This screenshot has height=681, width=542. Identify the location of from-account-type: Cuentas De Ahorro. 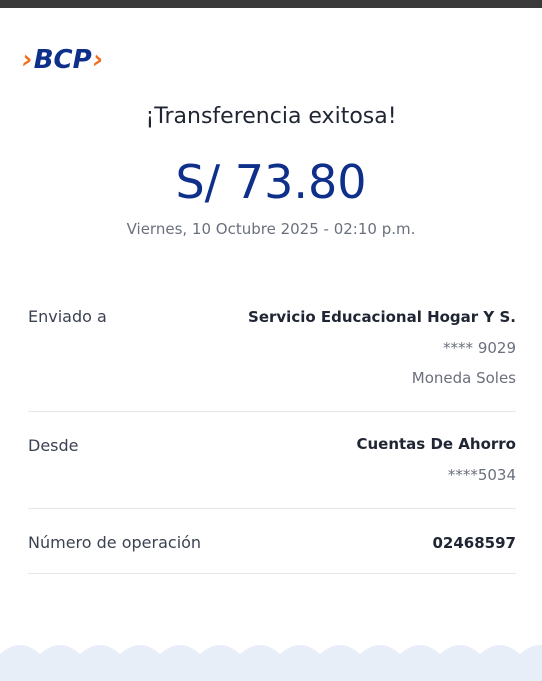
(436, 444).